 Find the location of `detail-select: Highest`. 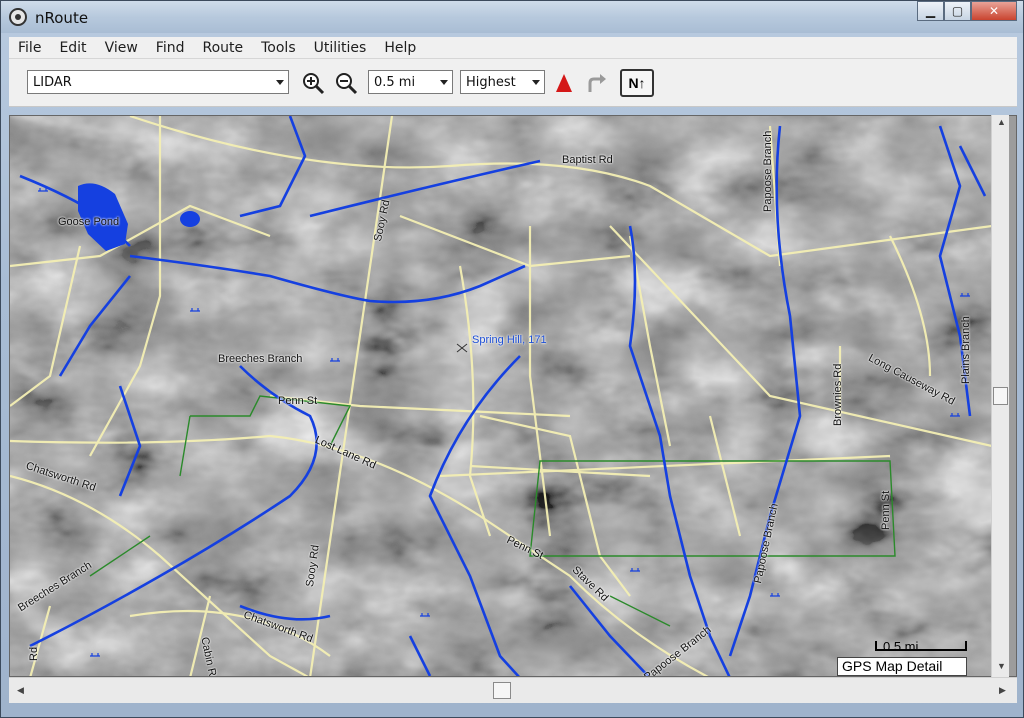

detail-select: Highest is located at coordinates (502, 82).